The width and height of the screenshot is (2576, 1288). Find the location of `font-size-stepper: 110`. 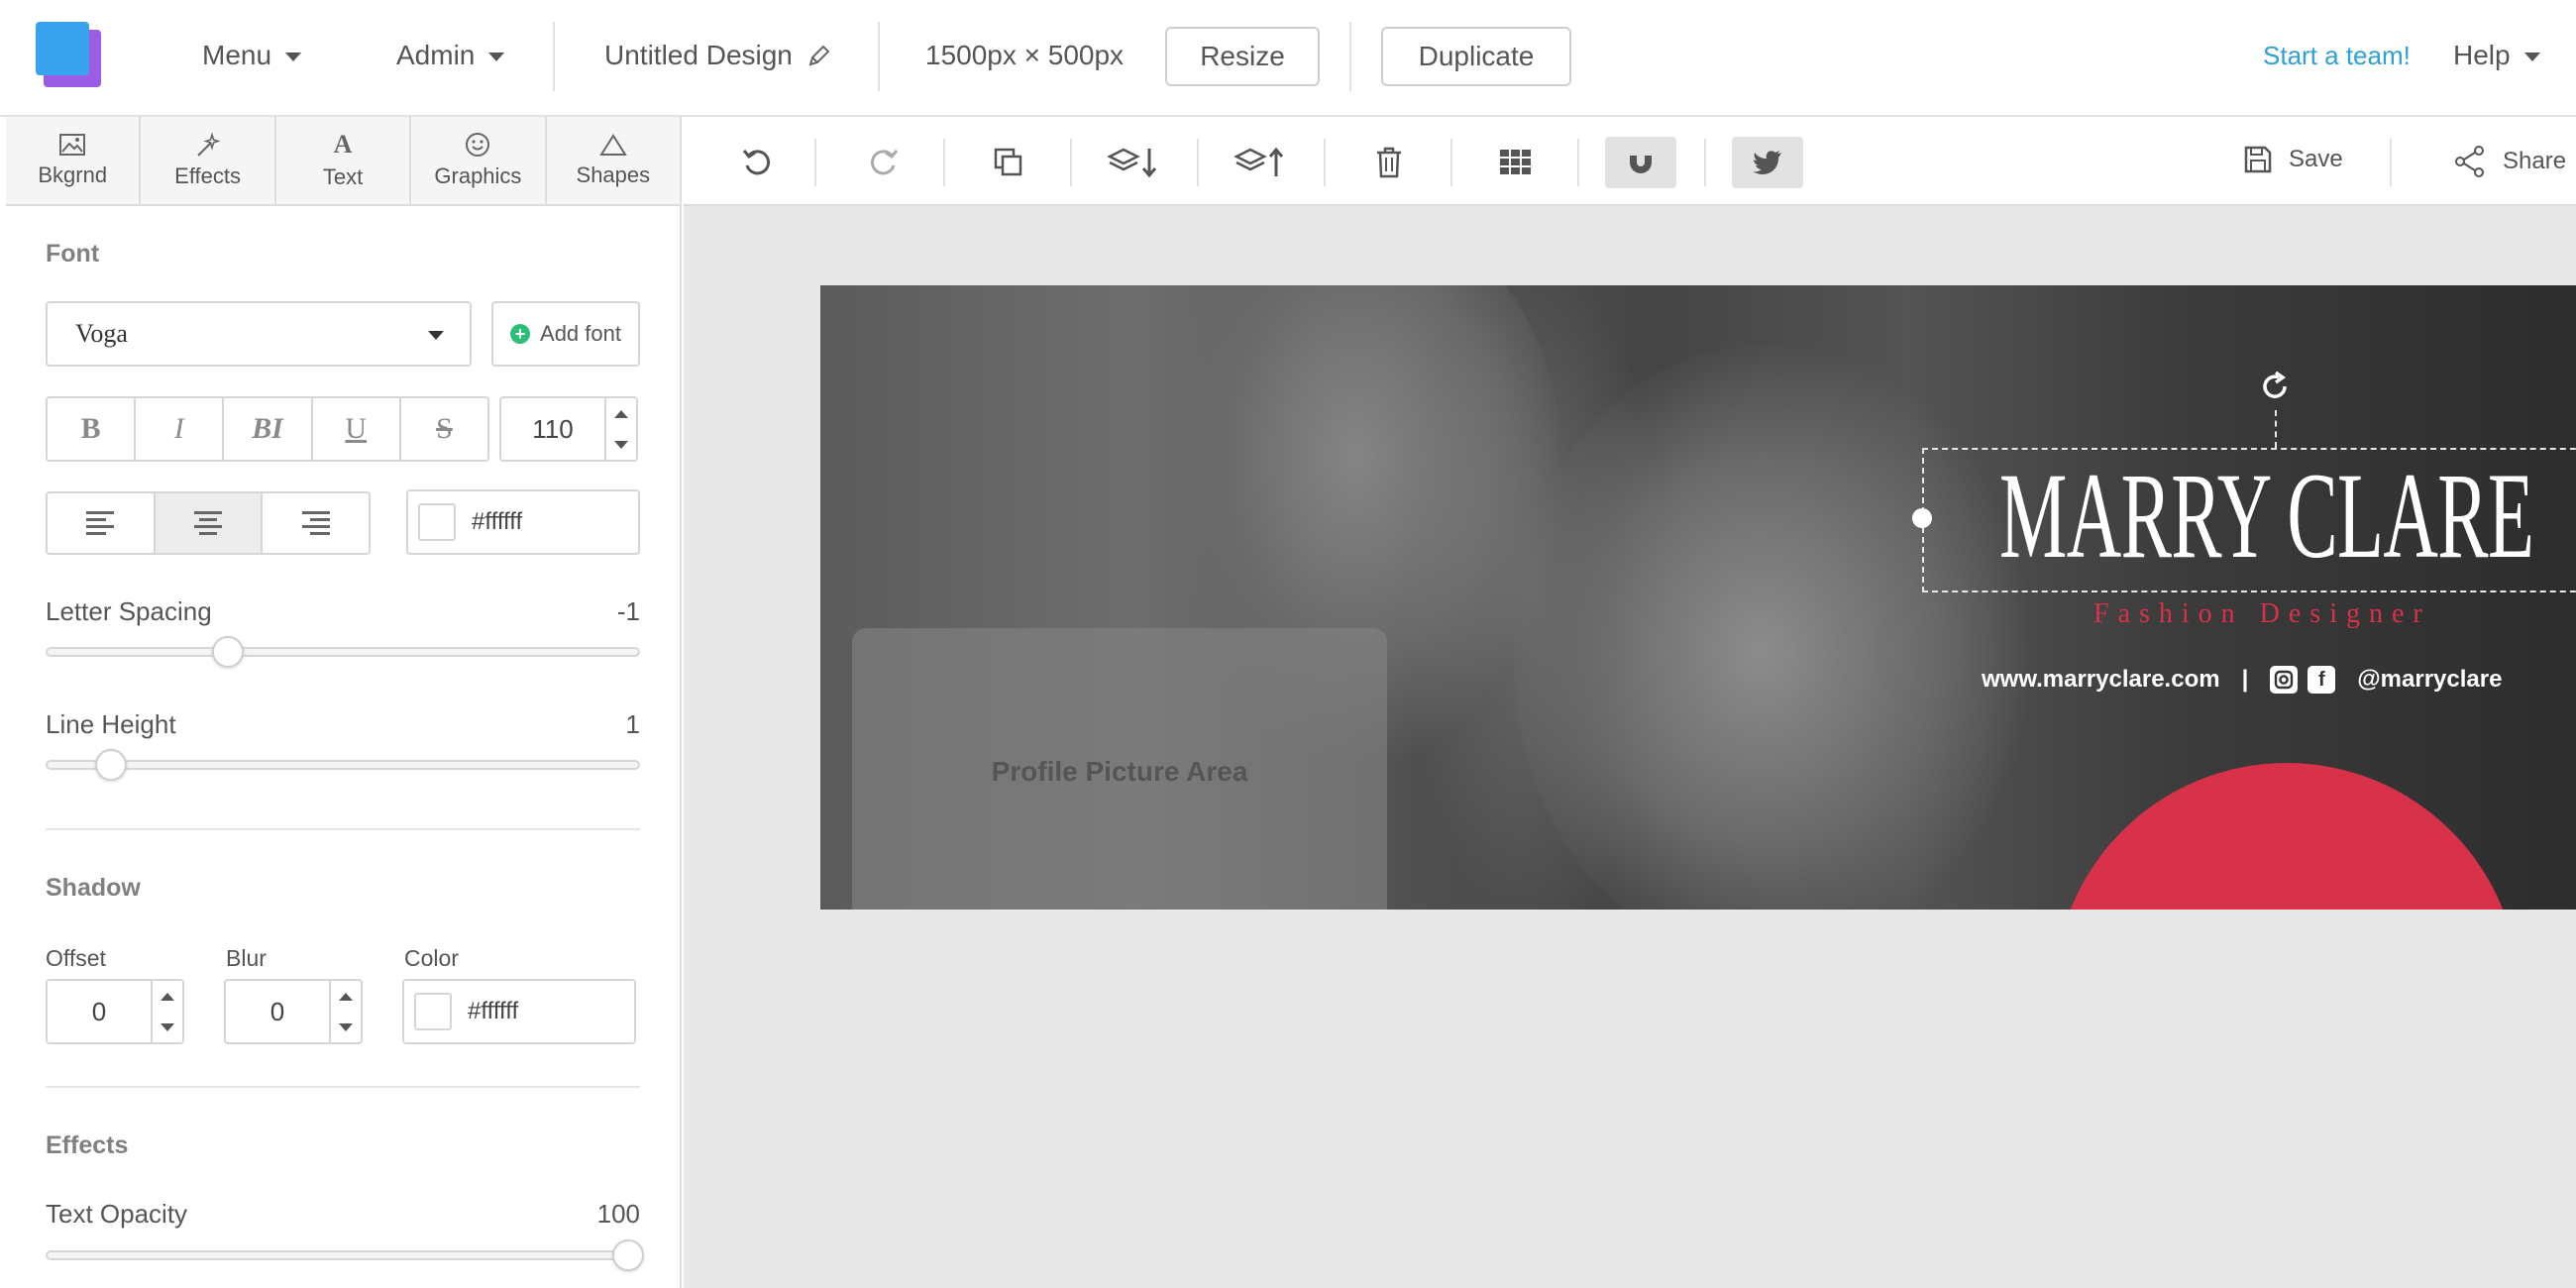

font-size-stepper: 110 is located at coordinates (568, 429).